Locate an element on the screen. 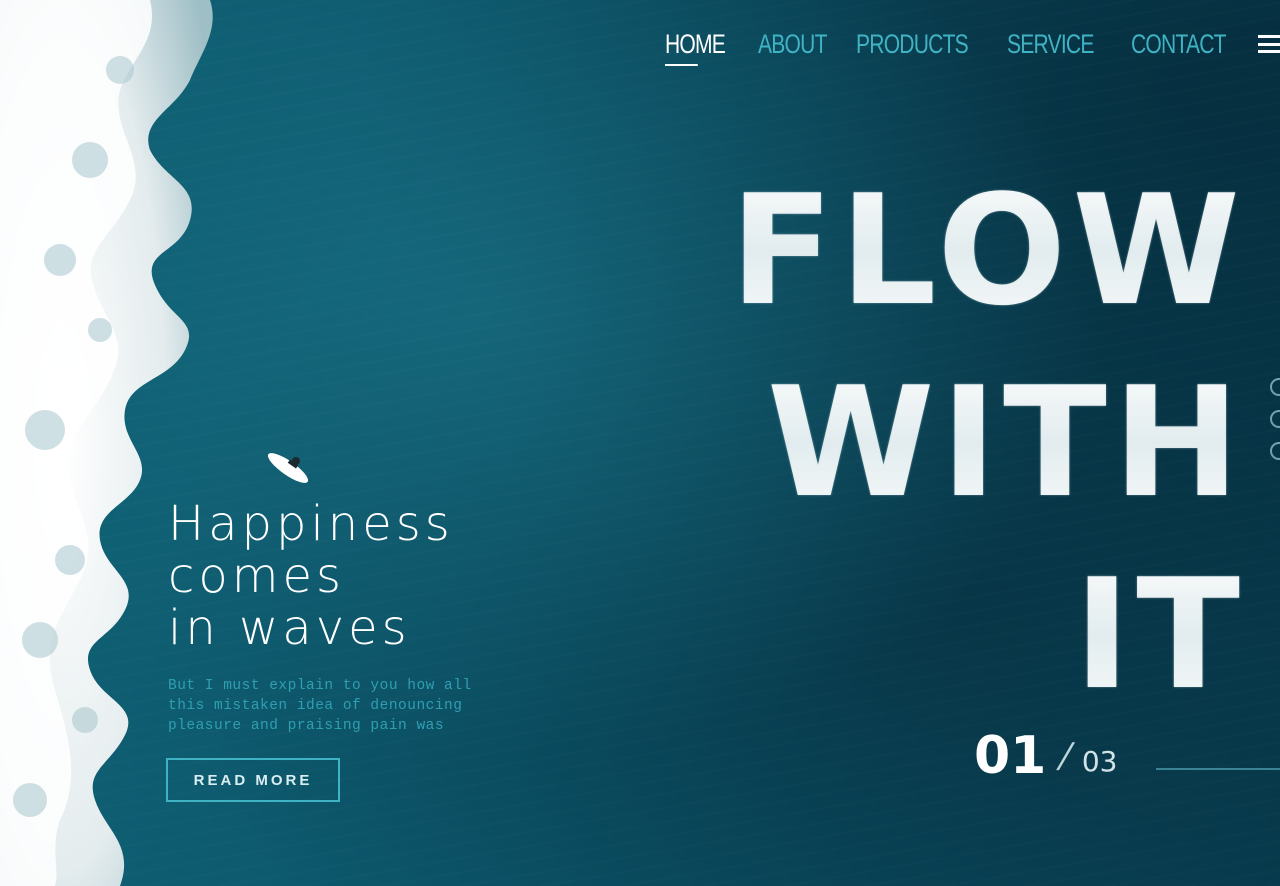 This screenshot has height=886, width=1280. surfer-image is located at coordinates (288, 468).